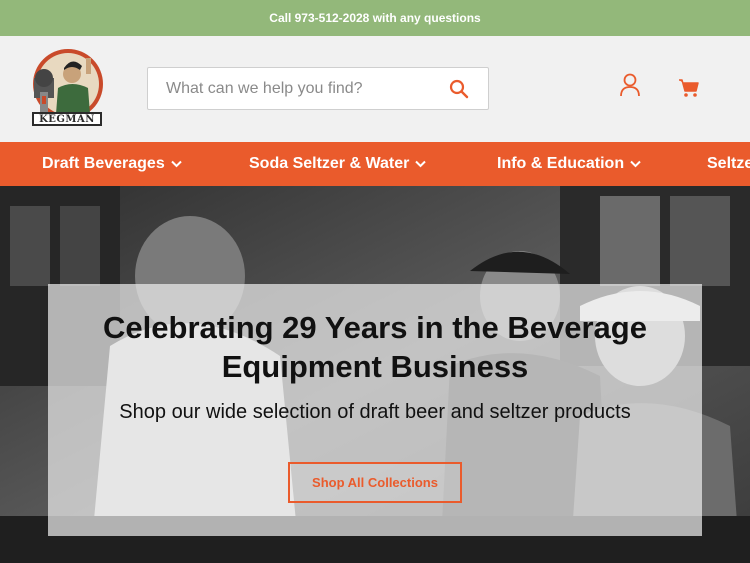 The width and height of the screenshot is (750, 563). I want to click on account-button, so click(630, 85).